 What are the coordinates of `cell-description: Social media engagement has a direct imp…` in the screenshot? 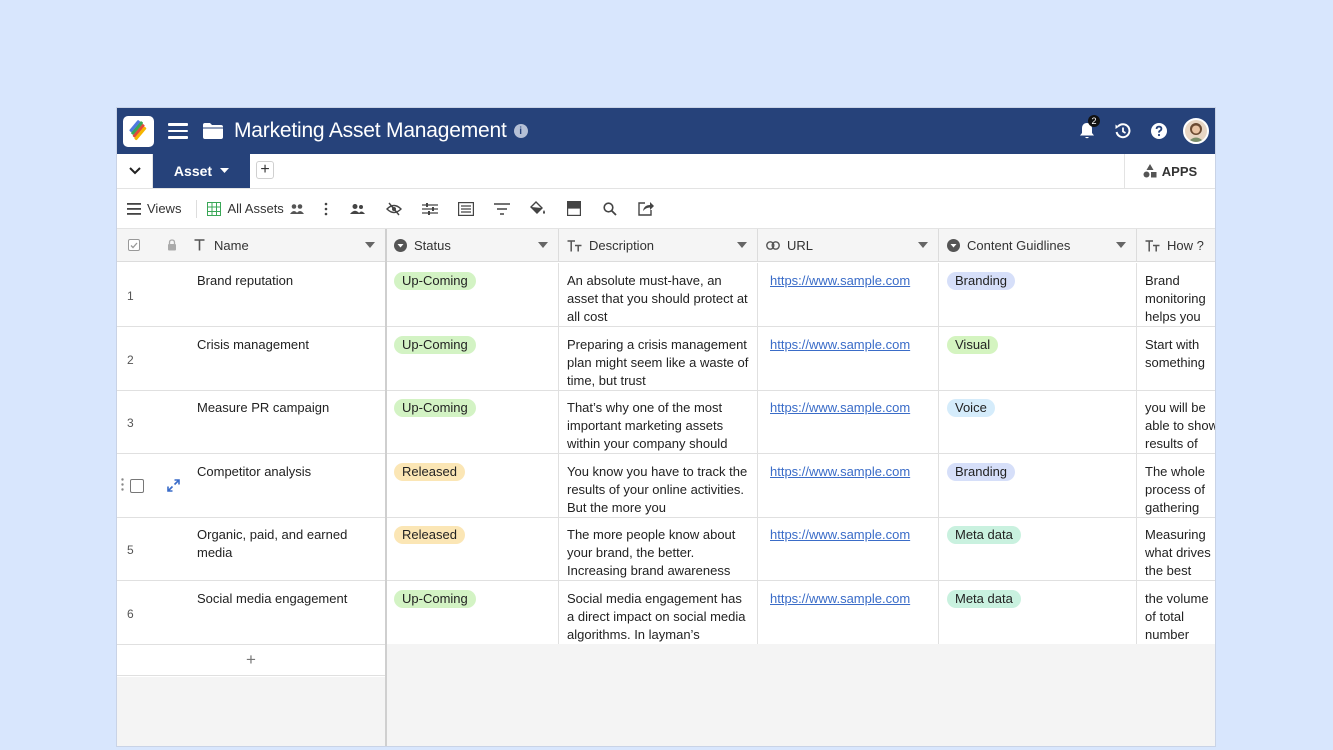 It's located at (658, 612).